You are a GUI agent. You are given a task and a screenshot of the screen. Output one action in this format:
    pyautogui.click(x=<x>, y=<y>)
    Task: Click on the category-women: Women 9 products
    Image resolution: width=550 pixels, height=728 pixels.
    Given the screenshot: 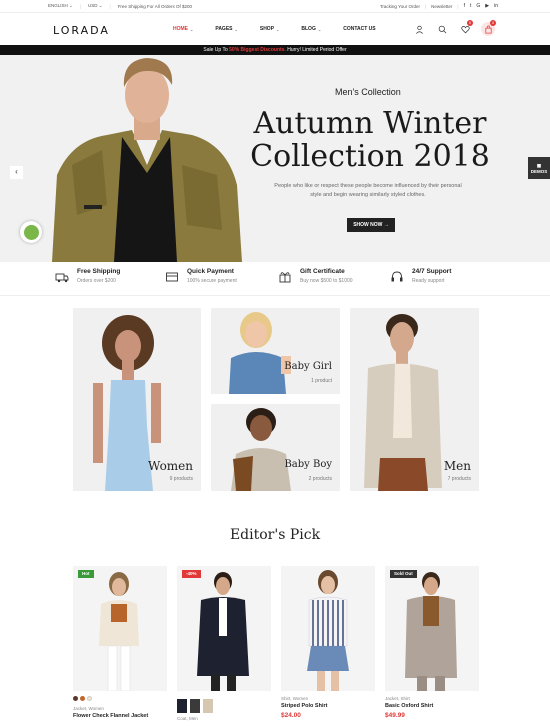 What is the action you would take?
    pyautogui.click(x=137, y=399)
    